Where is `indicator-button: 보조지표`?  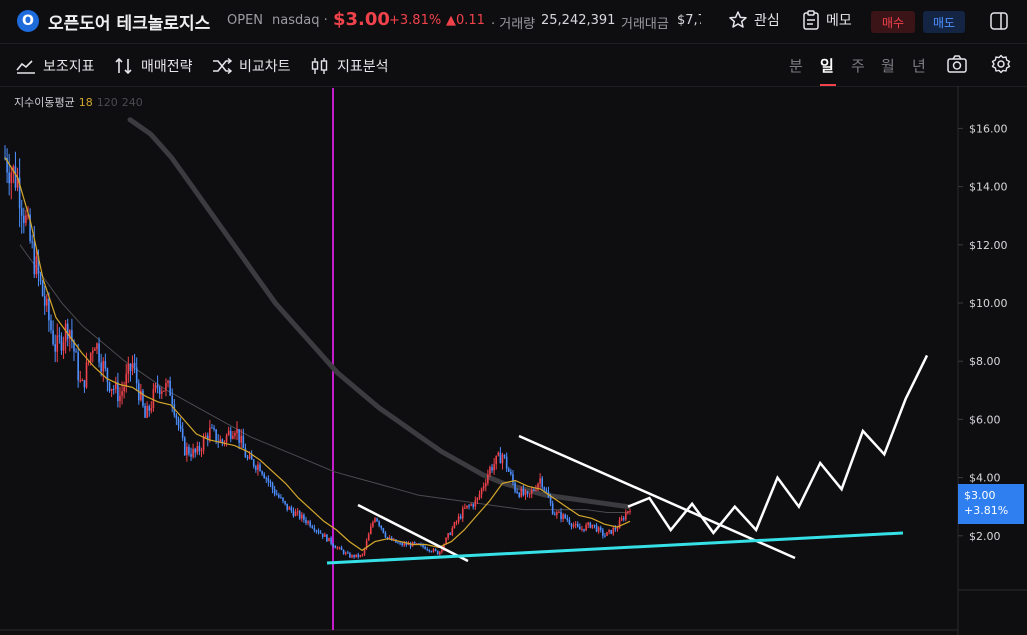
indicator-button: 보조지표 is located at coordinates (55, 66).